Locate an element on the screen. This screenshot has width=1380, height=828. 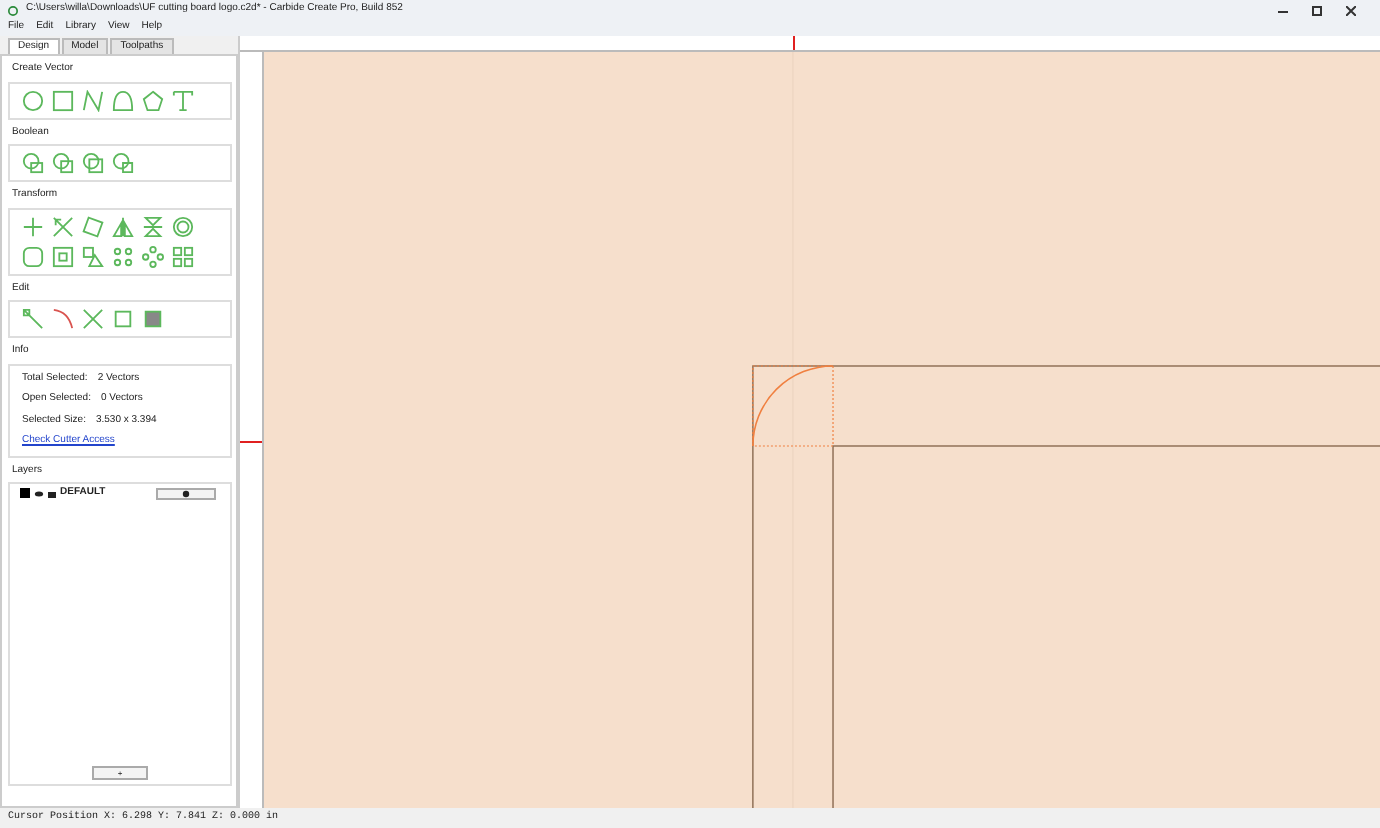
intersect-icon is located at coordinates (93, 163).